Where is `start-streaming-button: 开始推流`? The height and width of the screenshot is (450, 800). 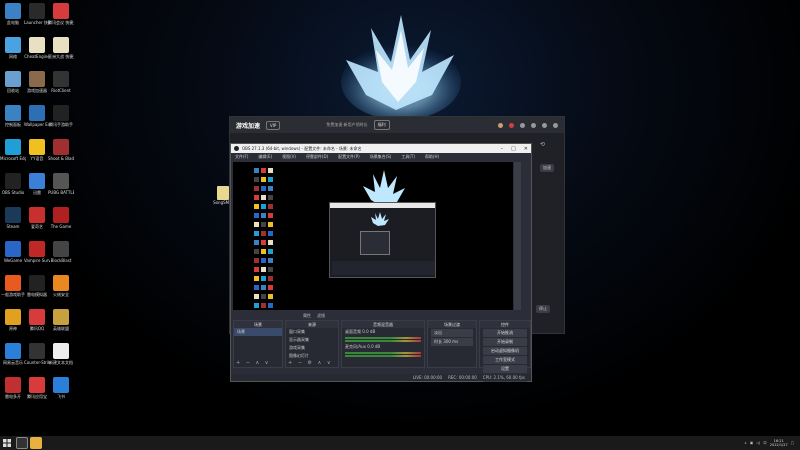
start-streaming-button: 开始推流 is located at coordinates (505, 333).